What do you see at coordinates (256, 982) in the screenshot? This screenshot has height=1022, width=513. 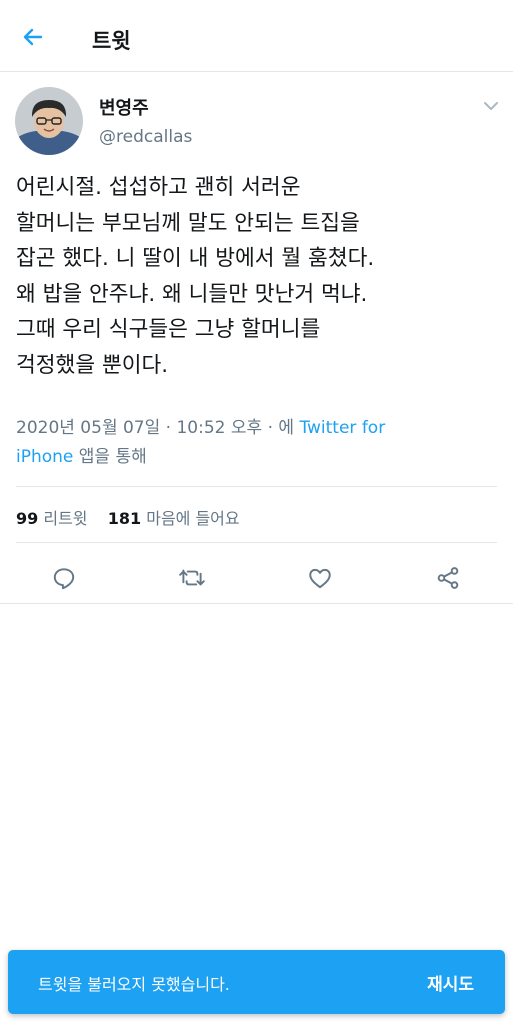 I see `error-toast: 트윗을 불러오지 못했습니다. 재시도` at bounding box center [256, 982].